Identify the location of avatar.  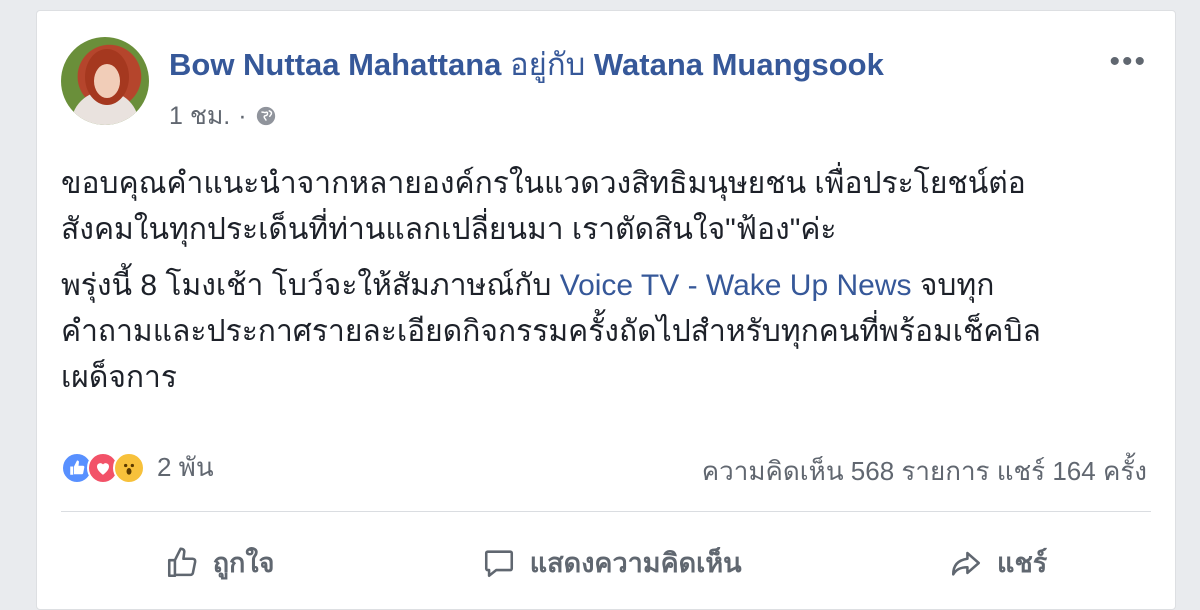
(105, 81).